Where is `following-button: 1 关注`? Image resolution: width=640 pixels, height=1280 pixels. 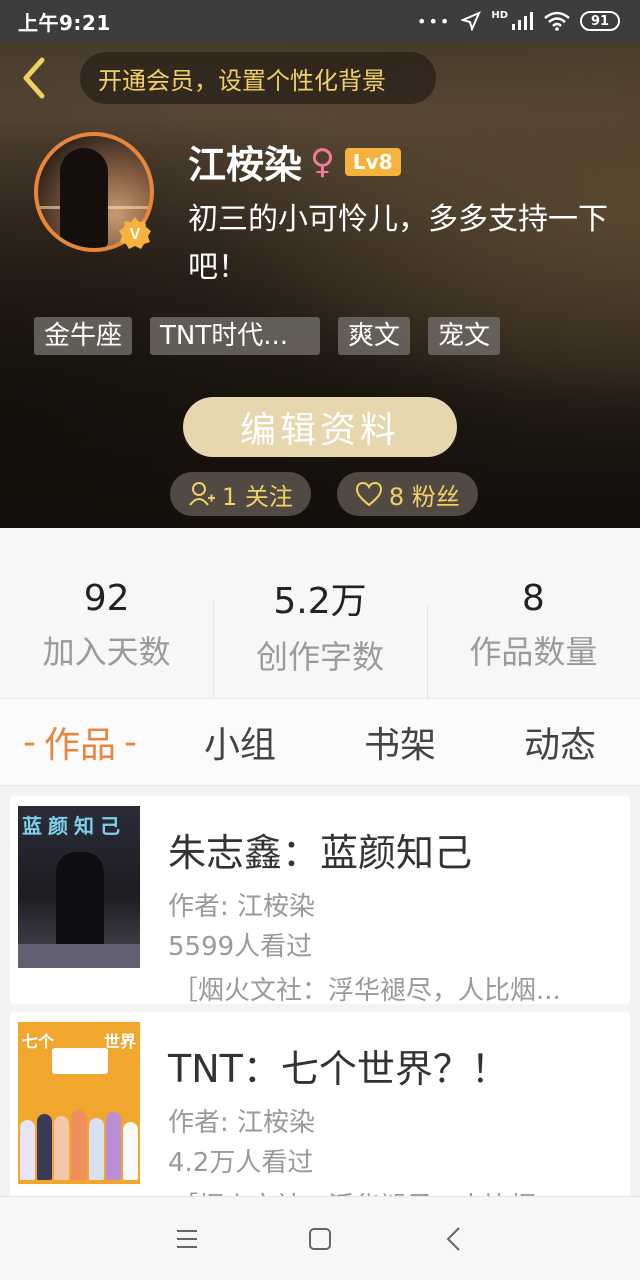 following-button: 1 关注 is located at coordinates (240, 494).